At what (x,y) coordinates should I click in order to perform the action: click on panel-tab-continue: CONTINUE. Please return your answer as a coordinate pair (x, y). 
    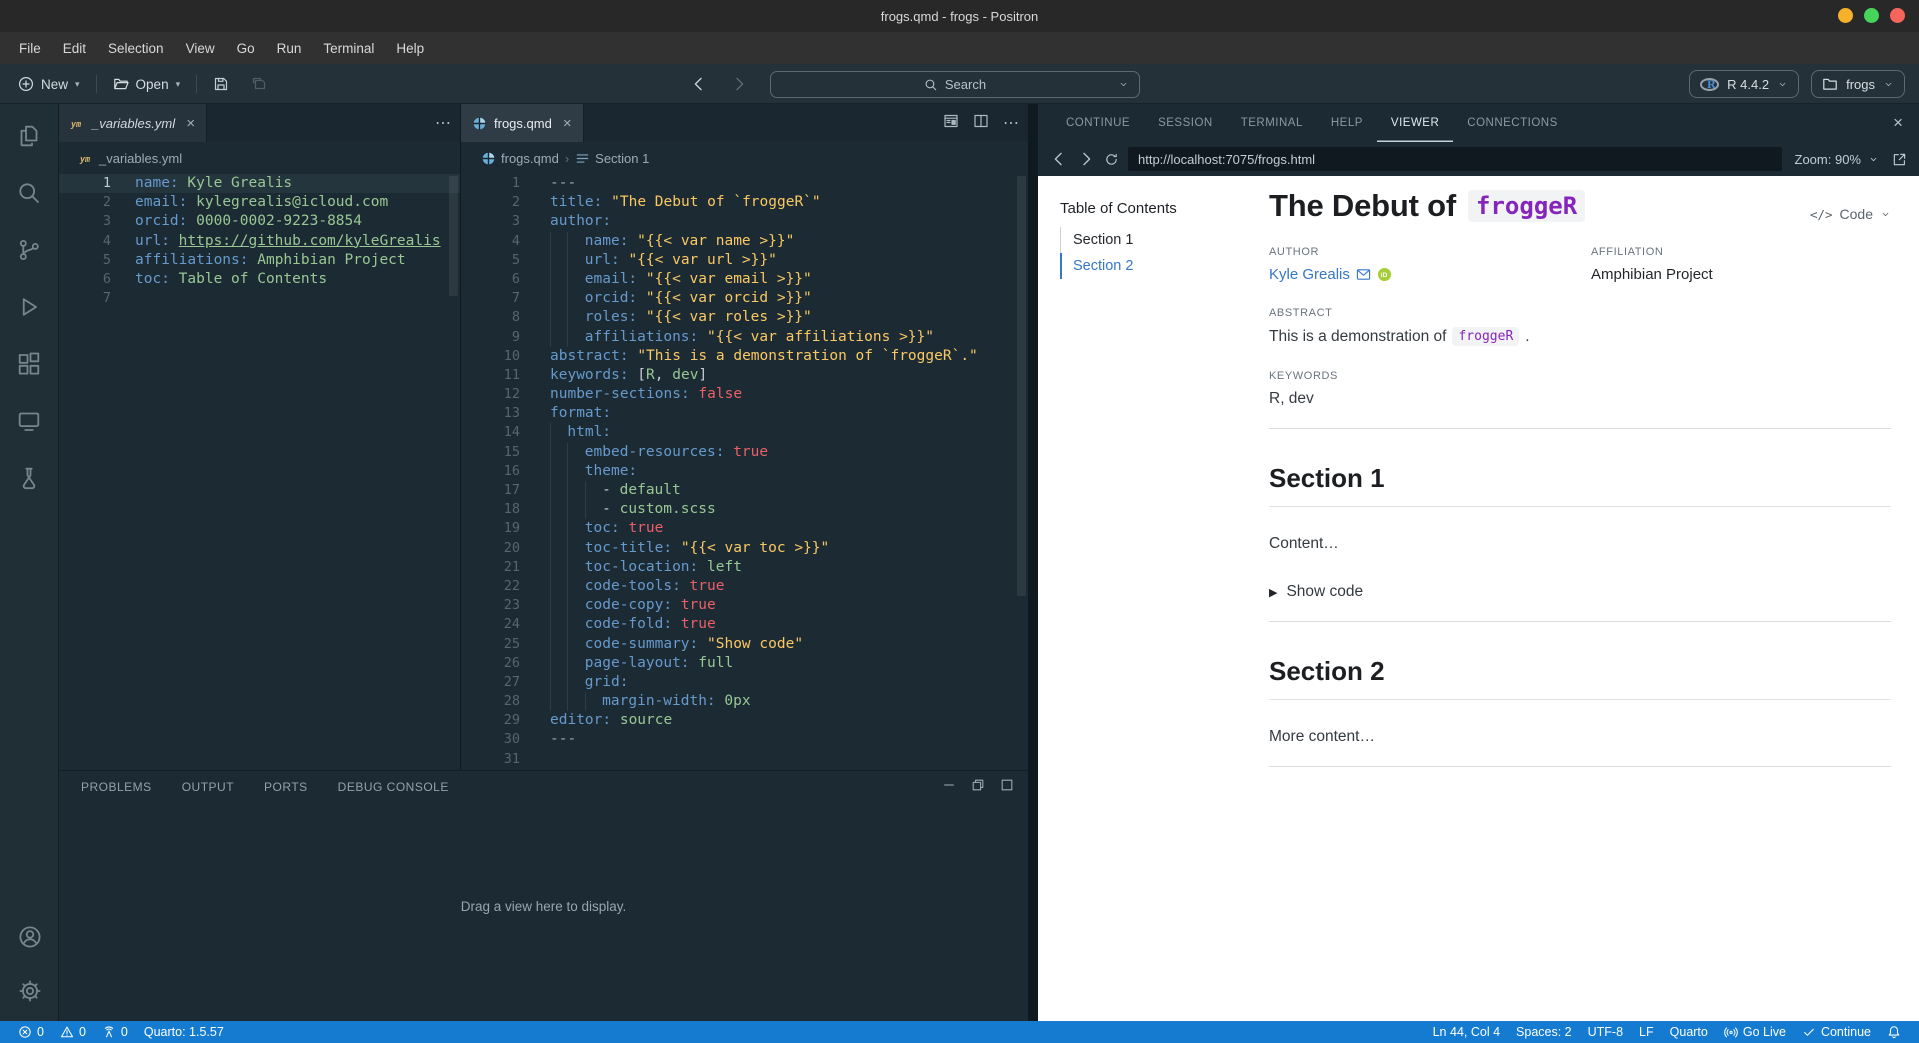
    Looking at the image, I should click on (1098, 123).